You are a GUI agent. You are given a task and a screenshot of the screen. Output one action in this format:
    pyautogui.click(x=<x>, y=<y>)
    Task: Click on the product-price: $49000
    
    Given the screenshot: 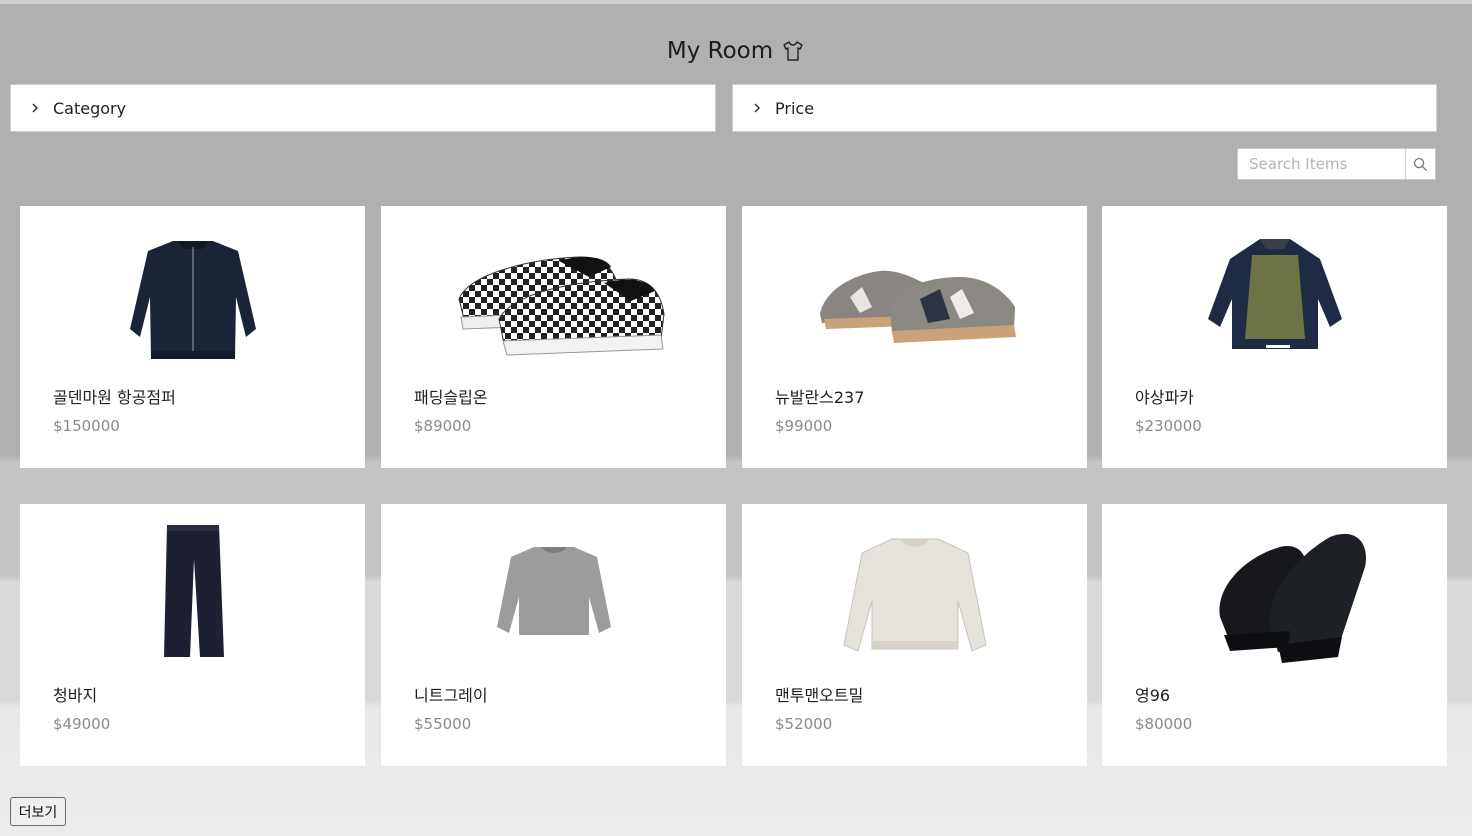 What is the action you would take?
    pyautogui.click(x=82, y=724)
    